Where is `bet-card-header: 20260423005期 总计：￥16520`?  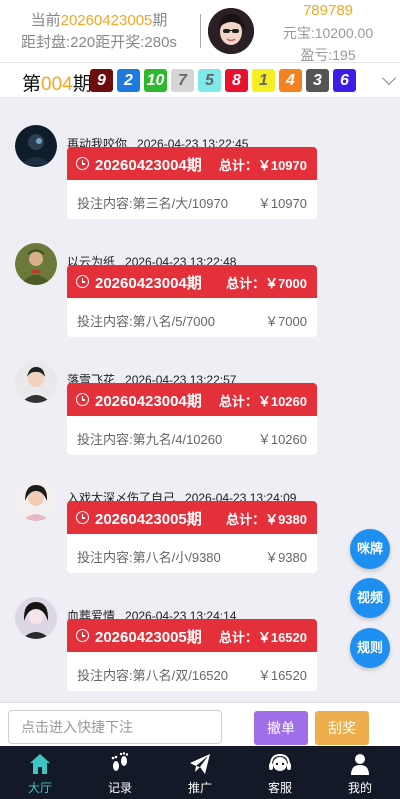
bet-card-header: 20260423005期 总计：￥16520 is located at coordinates (192, 635).